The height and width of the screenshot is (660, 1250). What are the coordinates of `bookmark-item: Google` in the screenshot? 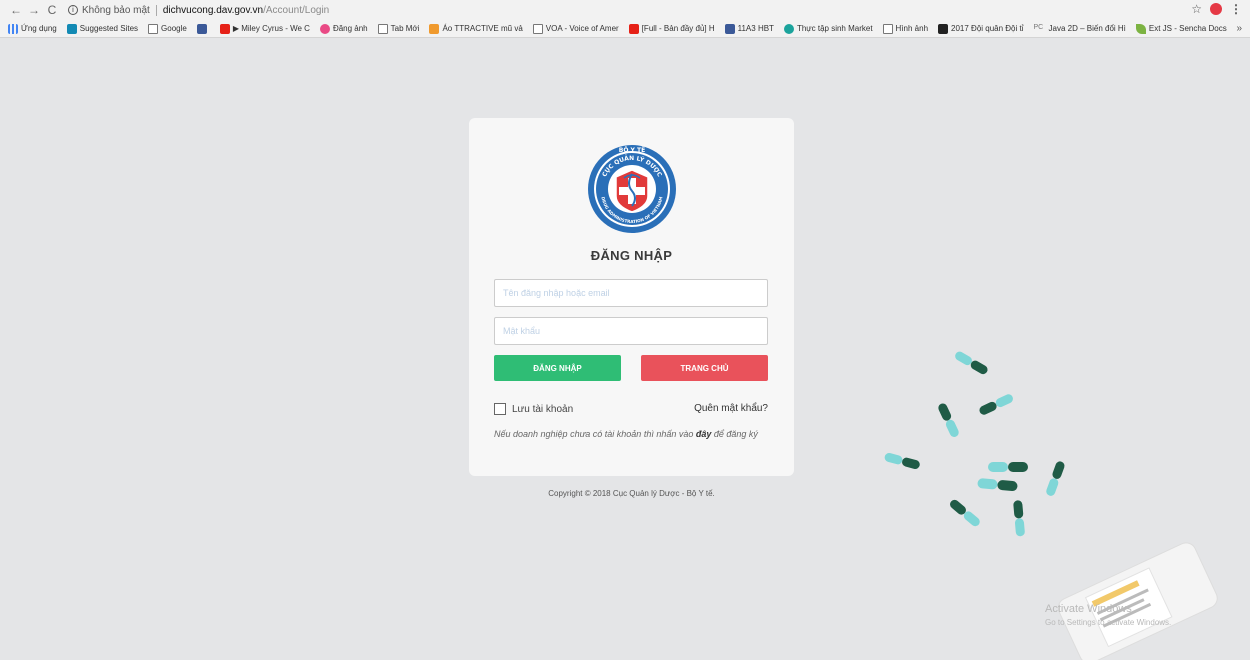 It's located at (167, 28).